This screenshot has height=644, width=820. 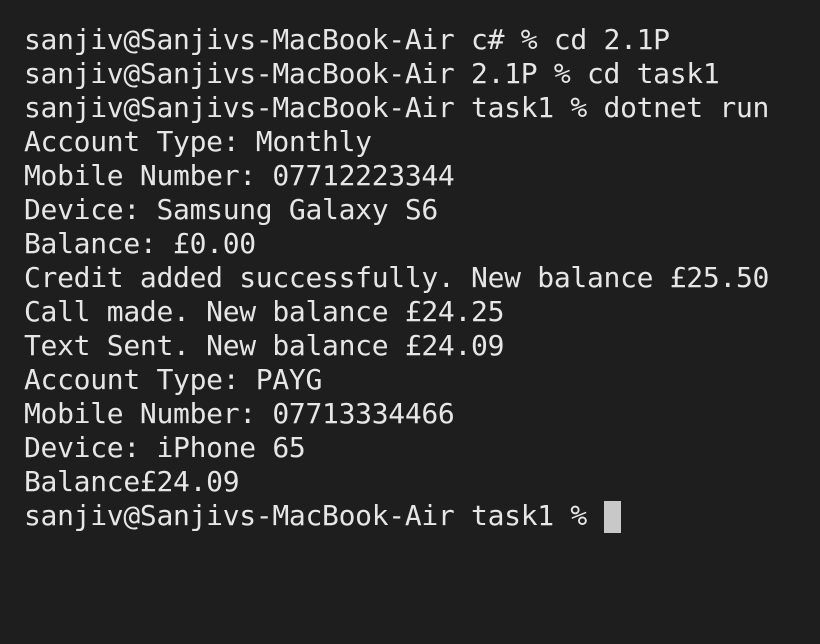 What do you see at coordinates (264, 345) in the screenshot?
I see `terminal-output-line: Text Sent. New balance £24.09` at bounding box center [264, 345].